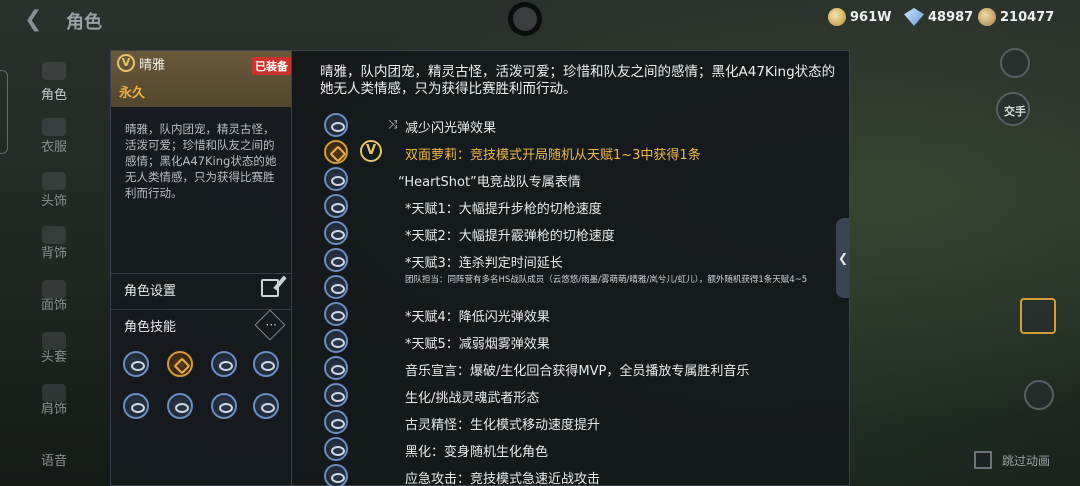  What do you see at coordinates (336, 475) in the screenshot?
I see `melee-icon` at bounding box center [336, 475].